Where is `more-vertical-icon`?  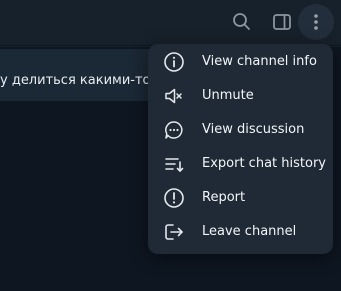
more-vertical-icon is located at coordinates (316, 22).